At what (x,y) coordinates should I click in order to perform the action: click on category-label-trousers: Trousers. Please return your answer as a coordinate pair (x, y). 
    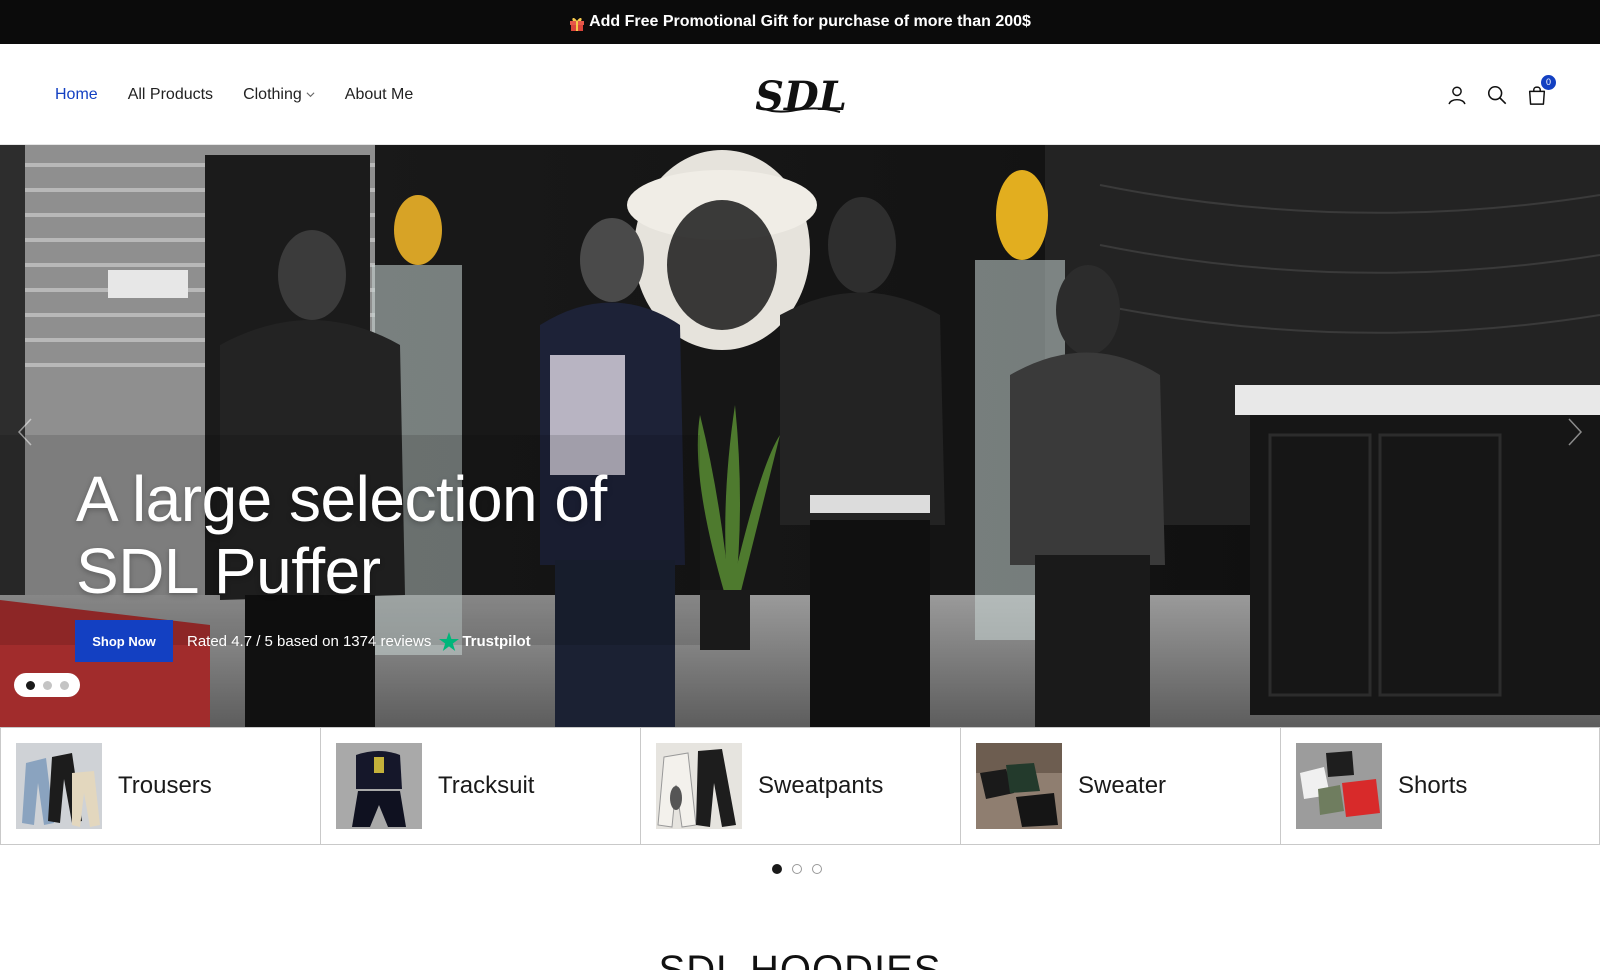
    Looking at the image, I should click on (165, 785).